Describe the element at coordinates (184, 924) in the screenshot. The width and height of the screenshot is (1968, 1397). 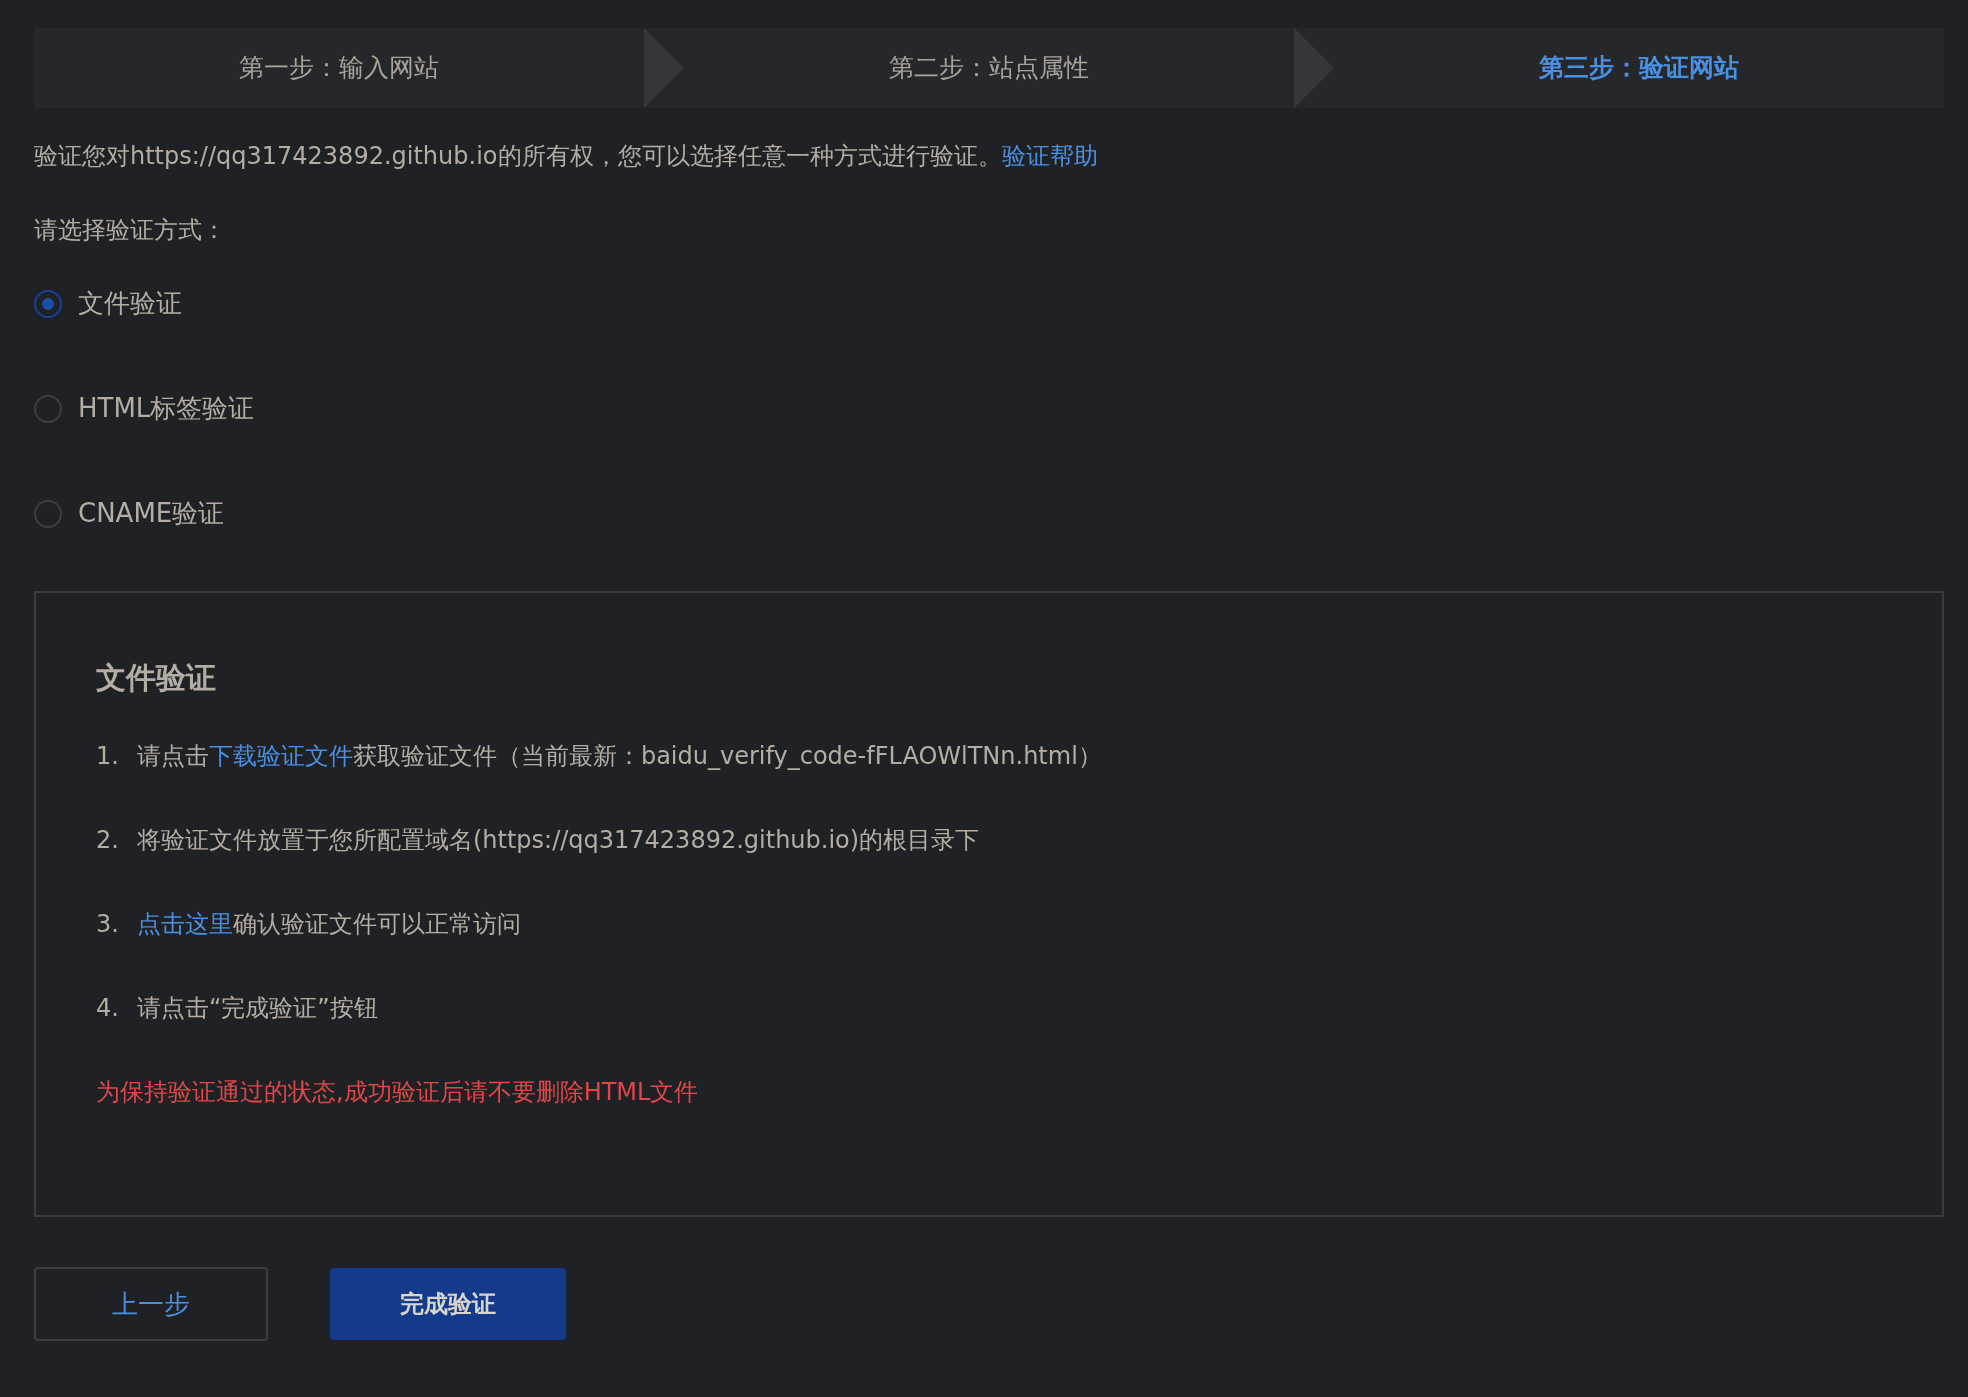
I see `instruction-link: 点击这里` at that location.